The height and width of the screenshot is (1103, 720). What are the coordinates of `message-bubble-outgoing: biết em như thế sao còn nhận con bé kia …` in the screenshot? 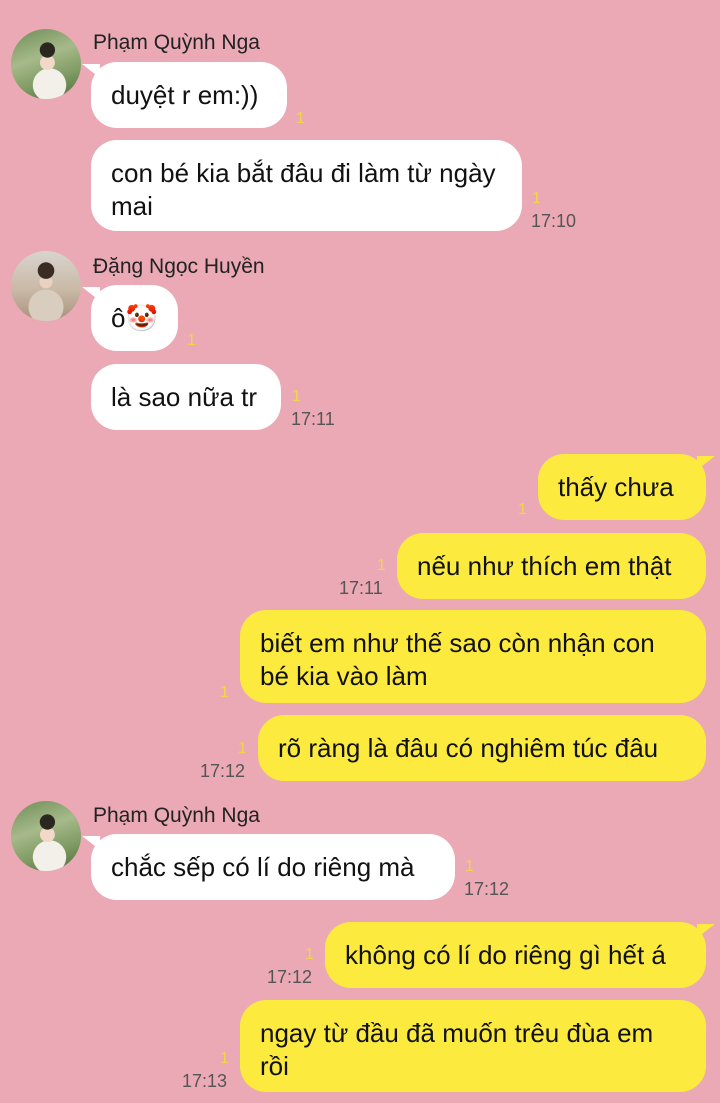 It's located at (473, 656).